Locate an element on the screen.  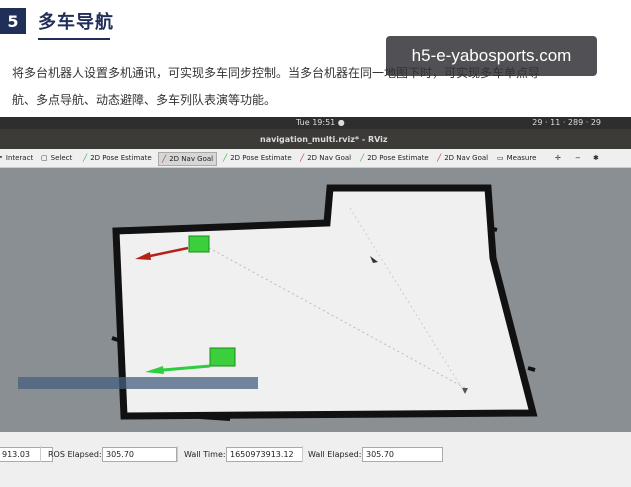
tool-2d-pose-estimate-2: ╱ 2D Pose Estimate is located at coordinates (257, 158).